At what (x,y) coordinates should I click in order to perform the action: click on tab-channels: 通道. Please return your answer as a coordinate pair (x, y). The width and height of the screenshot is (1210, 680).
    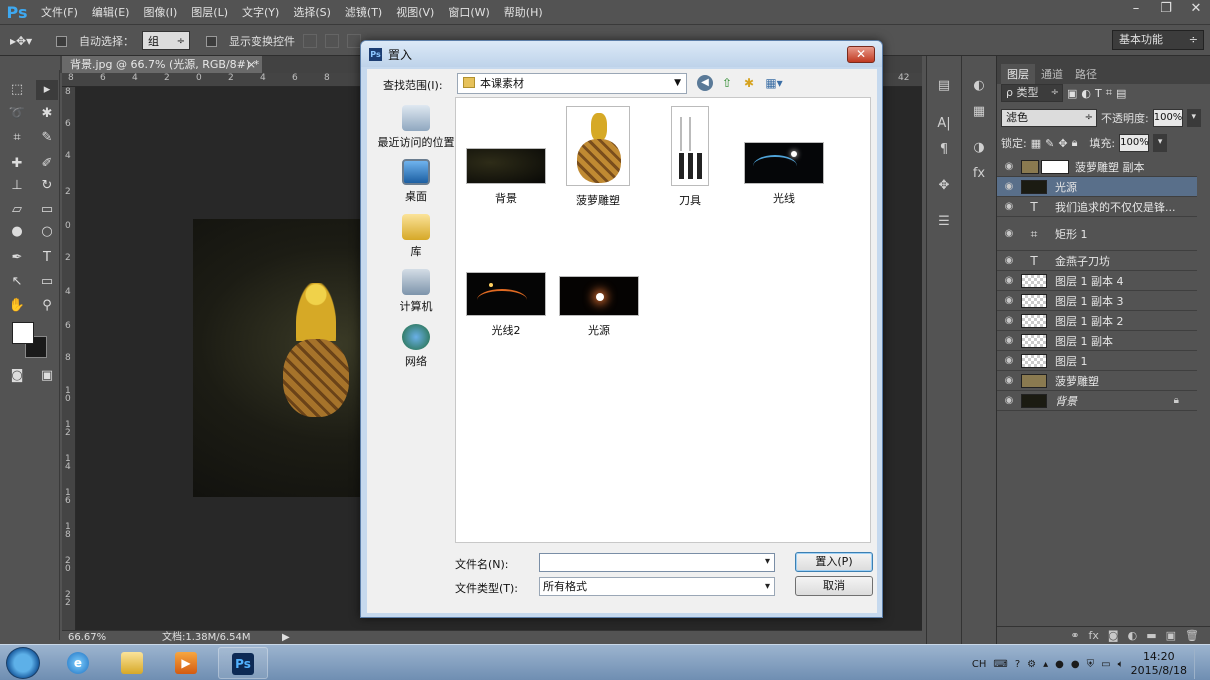
    Looking at the image, I should click on (1052, 74).